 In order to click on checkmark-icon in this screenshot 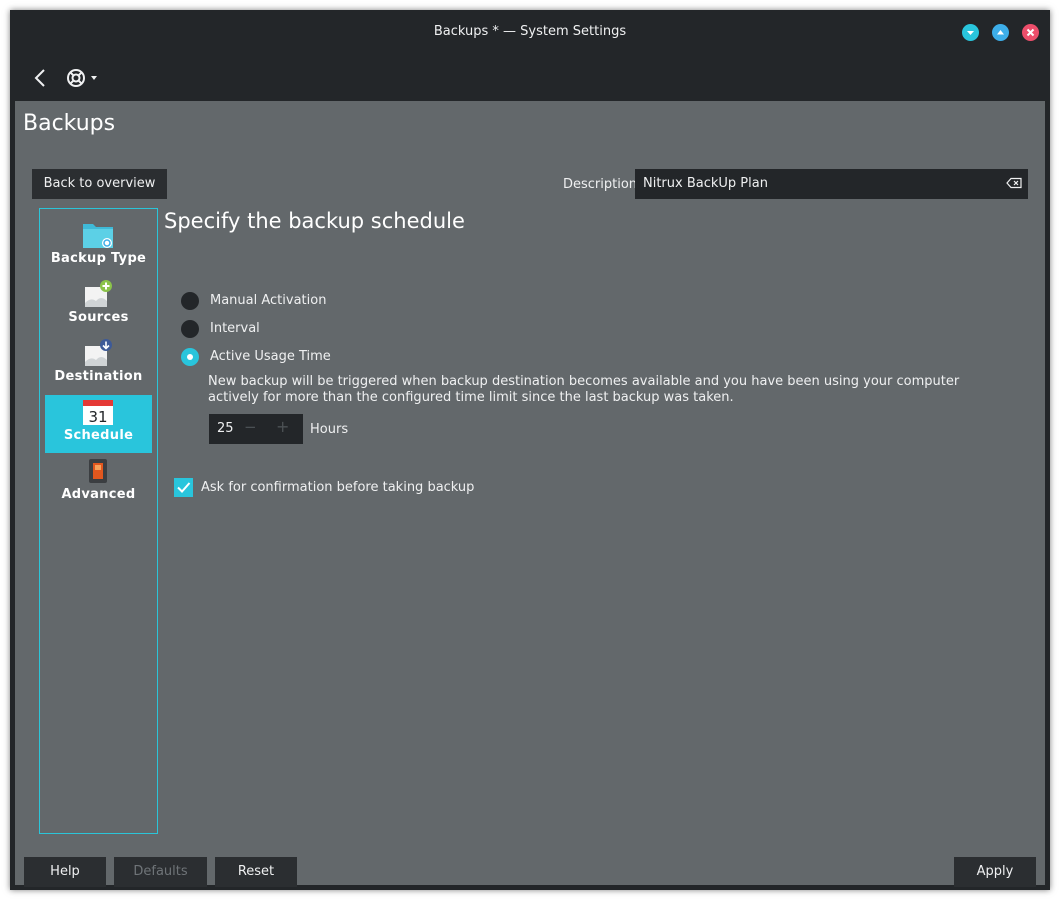, I will do `click(184, 487)`.